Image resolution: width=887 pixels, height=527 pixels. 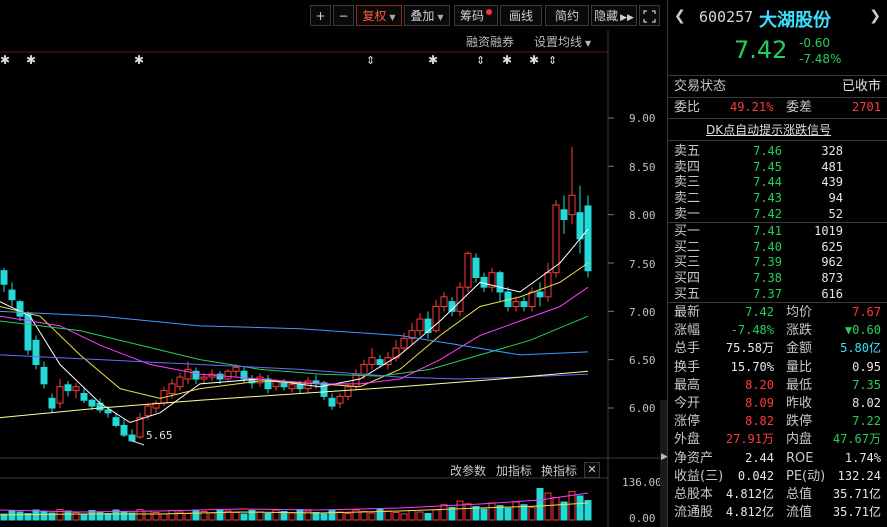 I want to click on ask-row: 卖一 7.42 52, so click(x=778, y=214).